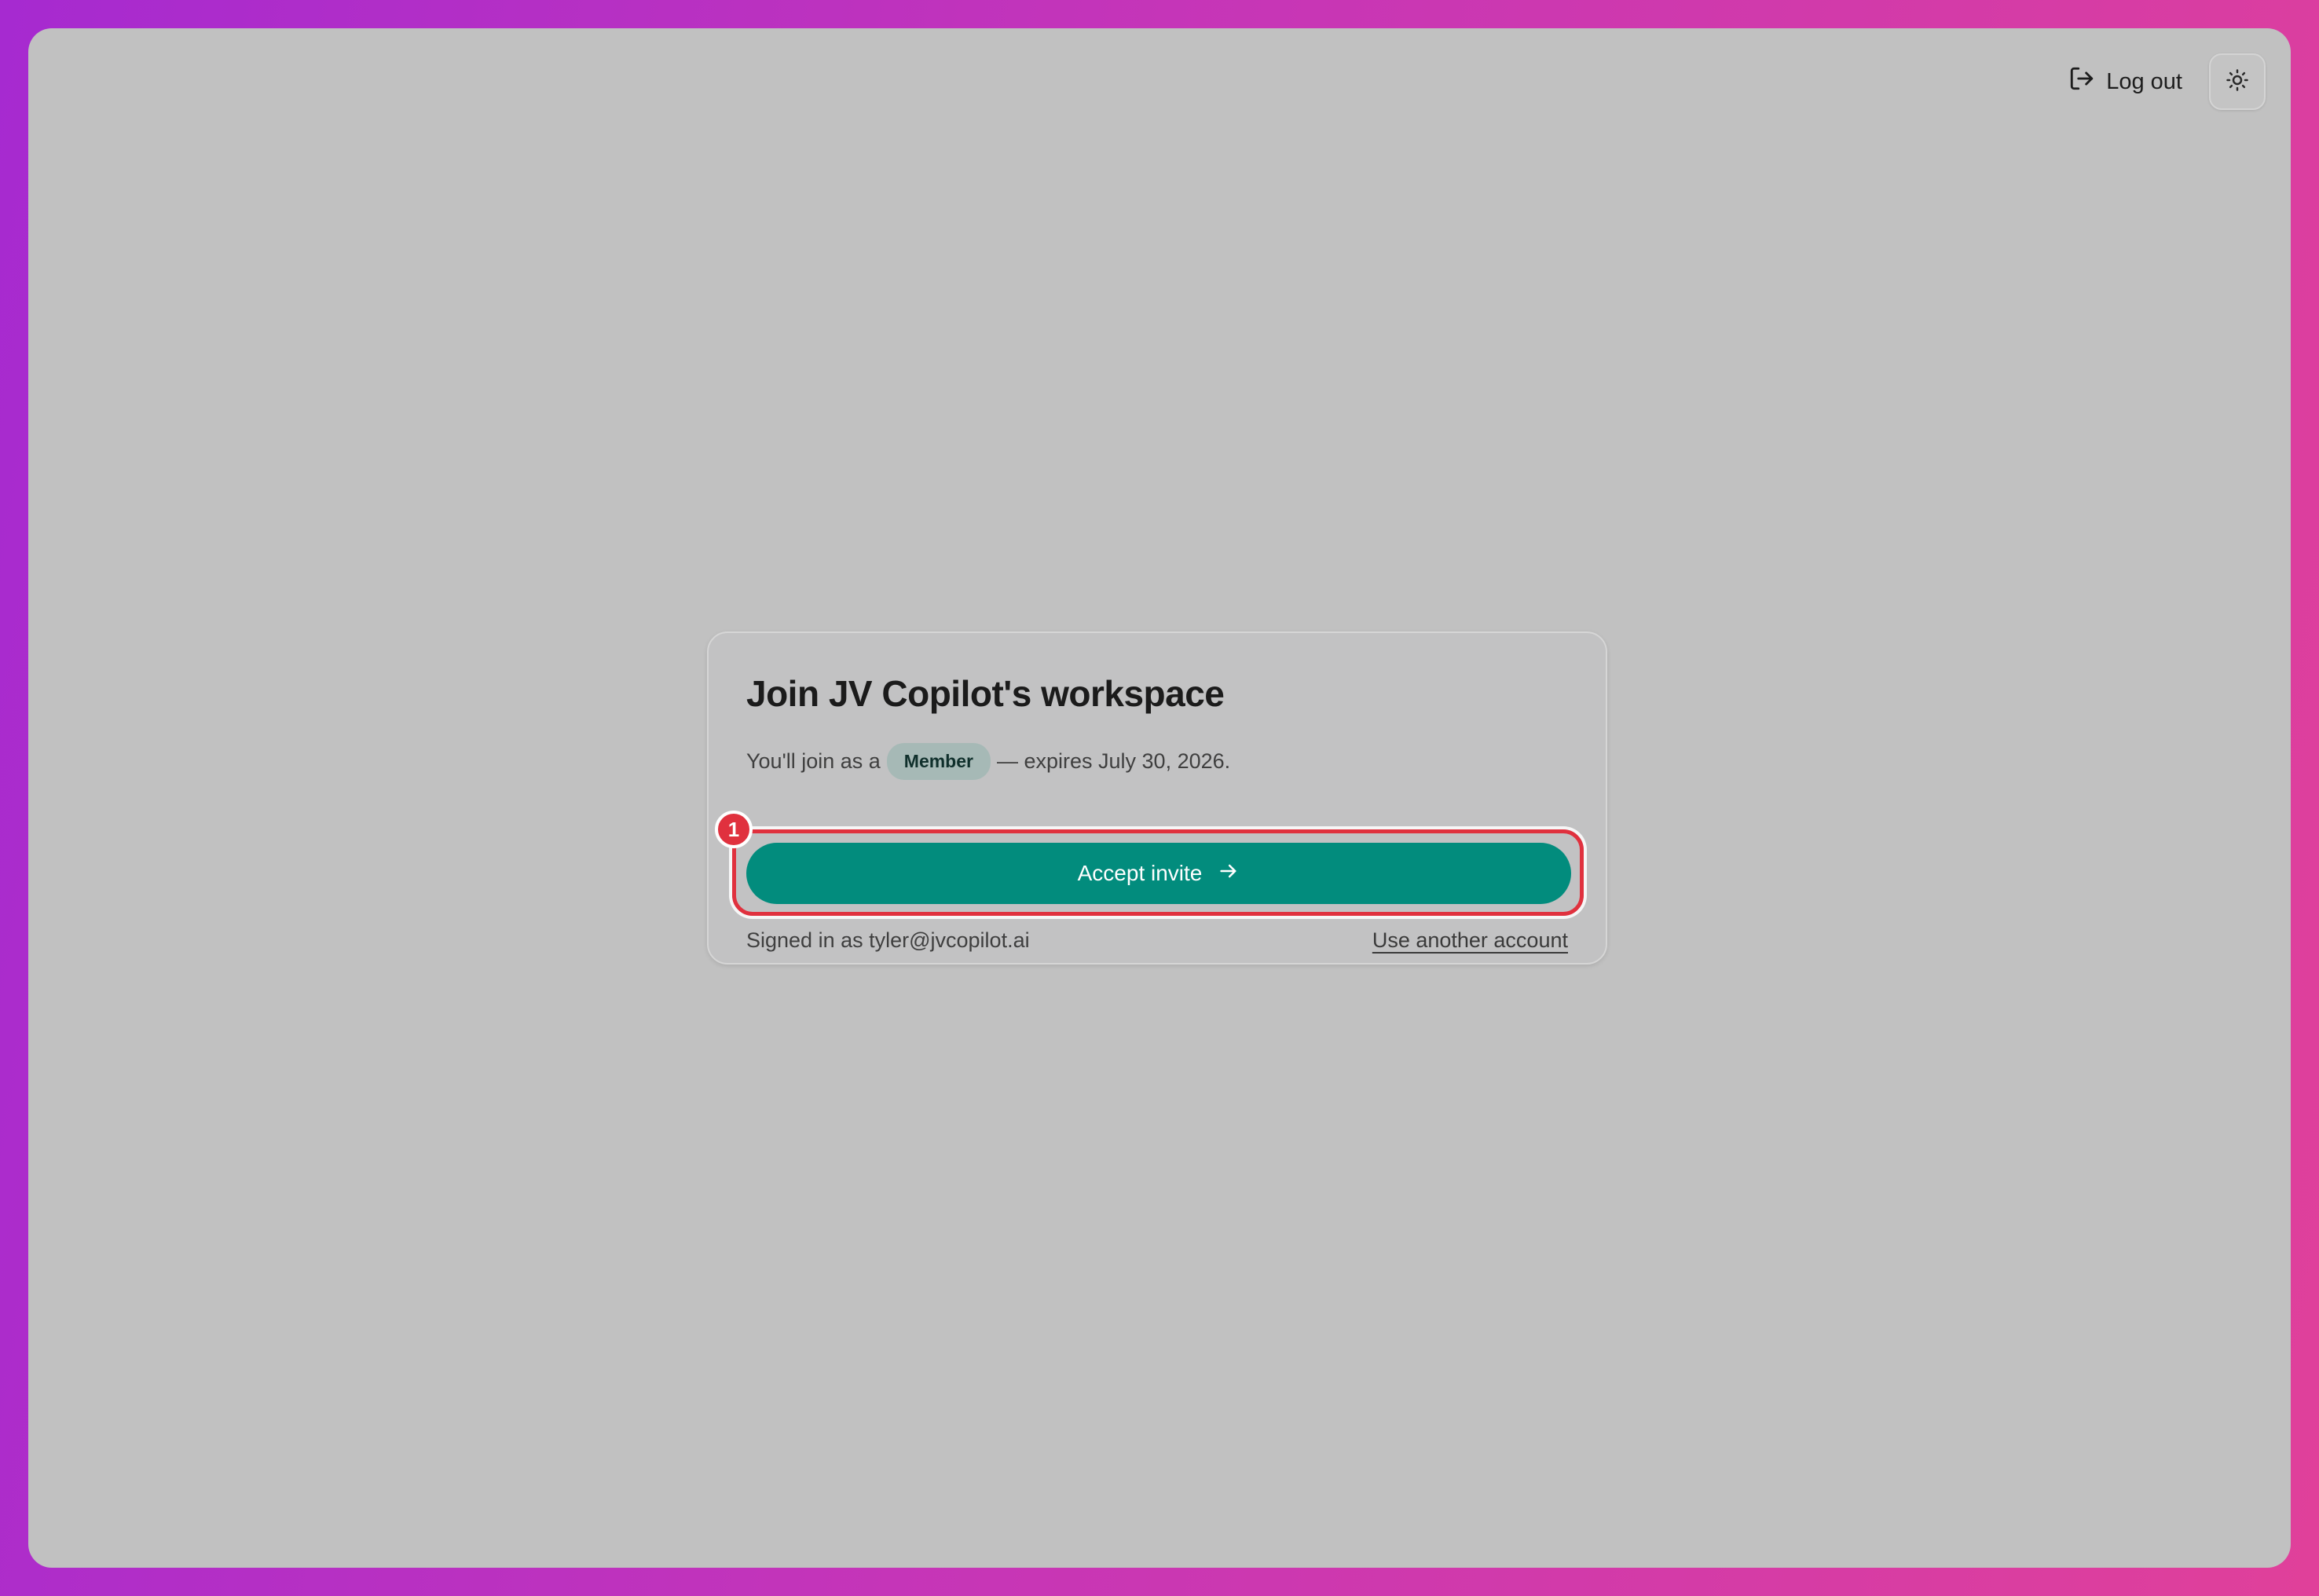  Describe the element at coordinates (1113, 761) in the screenshot. I see `expiry-text: — expires July 30, 2026.` at that location.